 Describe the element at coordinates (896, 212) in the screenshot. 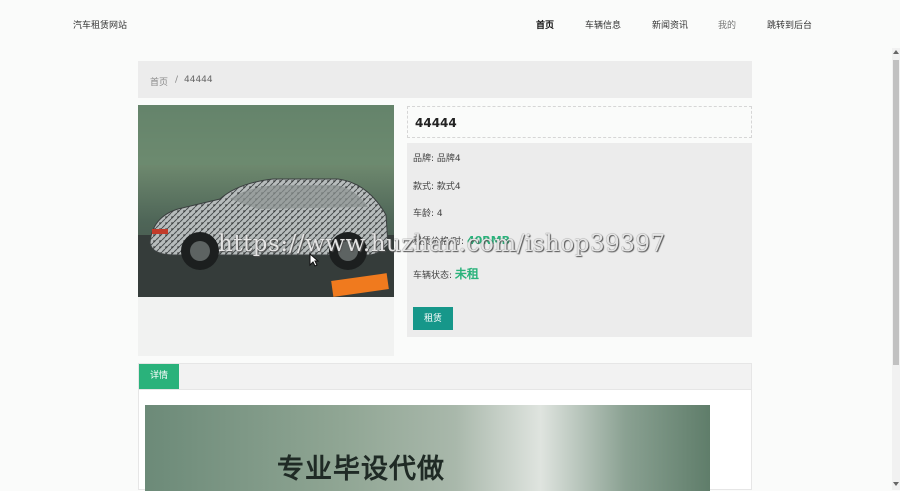

I see `scrollbar-thumb` at that location.